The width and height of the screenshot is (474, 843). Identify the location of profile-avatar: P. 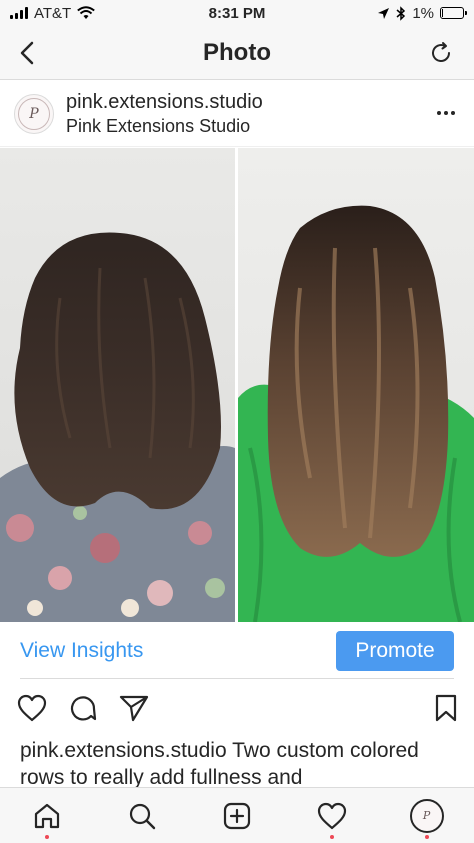
(426, 815).